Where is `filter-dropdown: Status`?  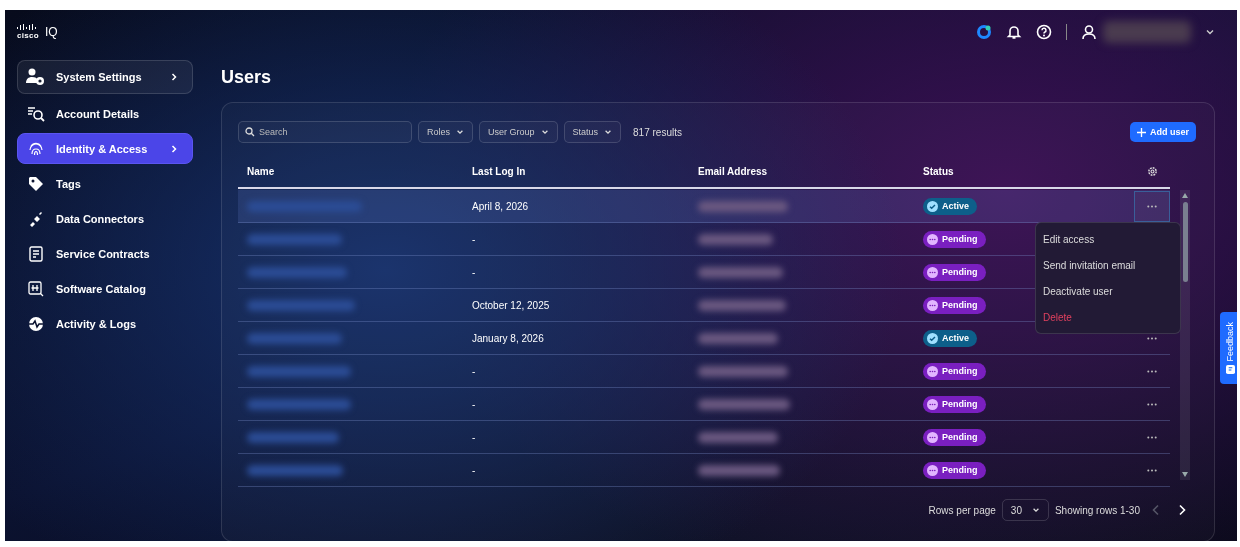
filter-dropdown: Status is located at coordinates (592, 132).